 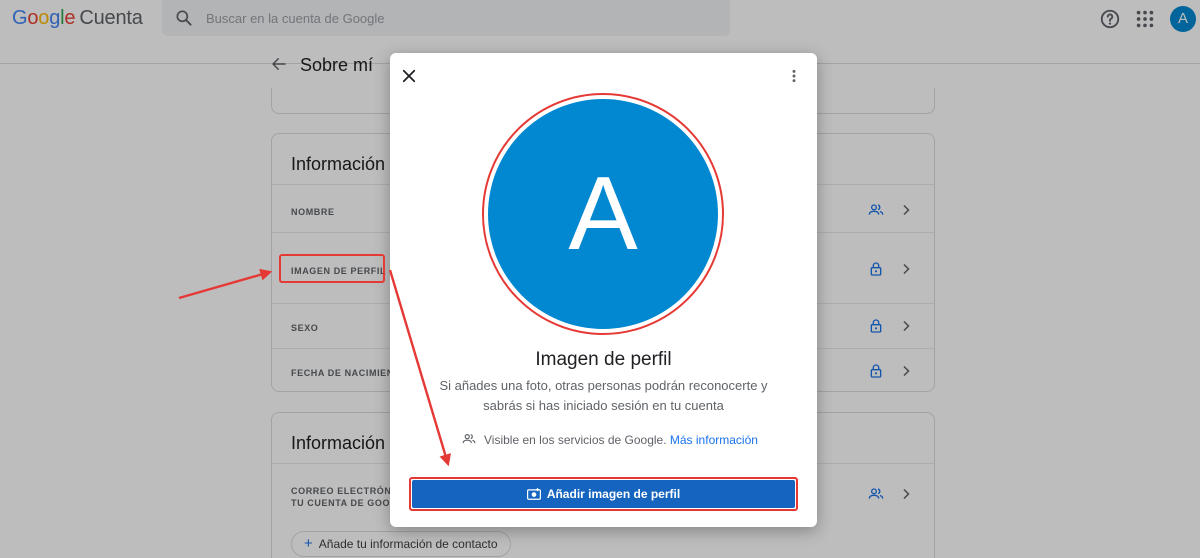 I want to click on add-profile-picture-button: Añadir imagen de perfil, so click(x=603, y=494).